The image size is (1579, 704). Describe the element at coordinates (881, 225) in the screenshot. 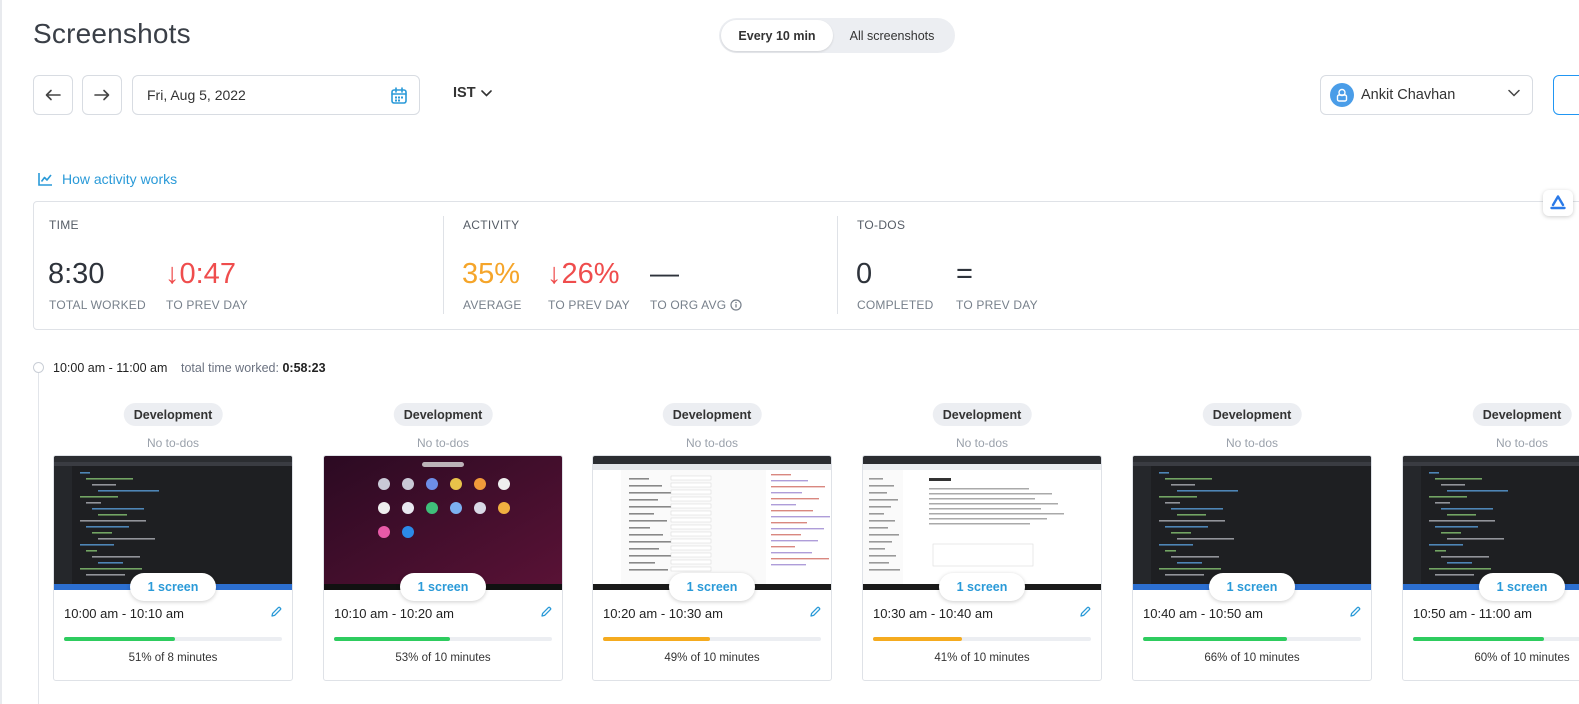

I see `todos-heading: TO-DOS` at that location.